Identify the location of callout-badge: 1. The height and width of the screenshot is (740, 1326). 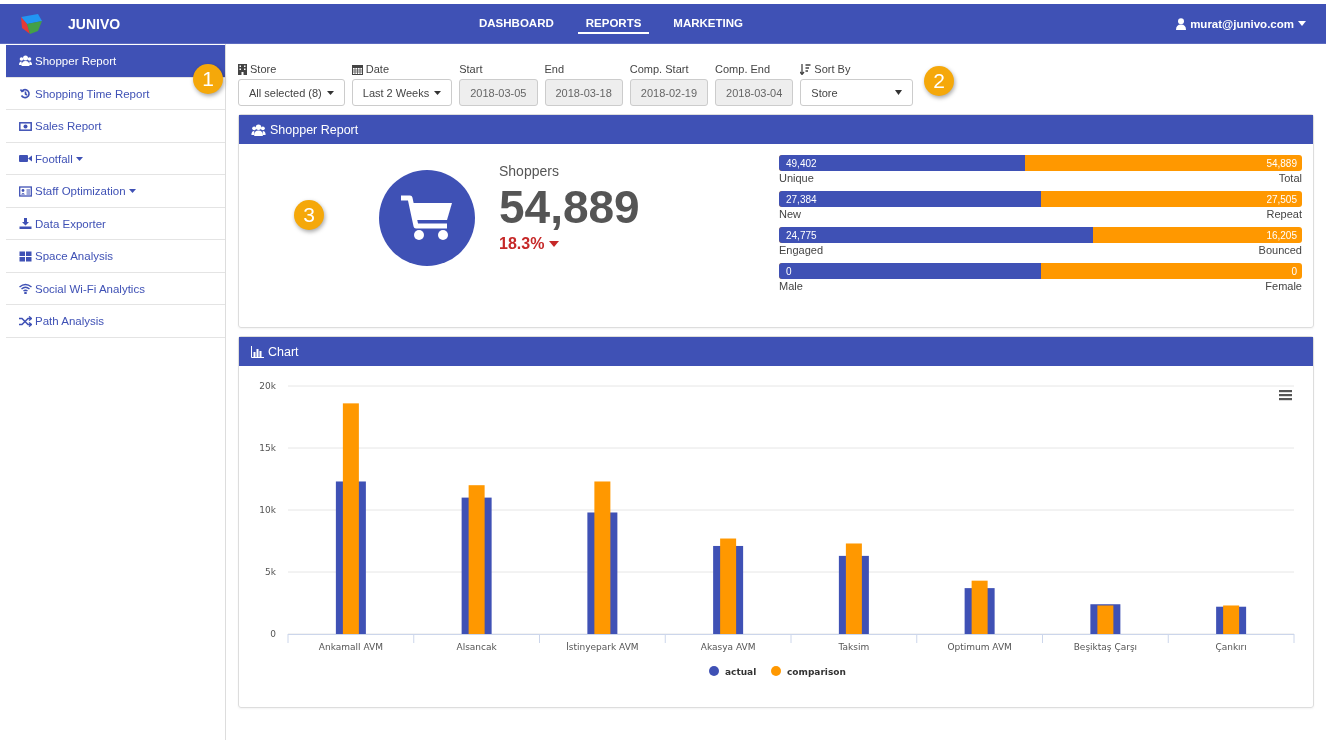
(208, 79).